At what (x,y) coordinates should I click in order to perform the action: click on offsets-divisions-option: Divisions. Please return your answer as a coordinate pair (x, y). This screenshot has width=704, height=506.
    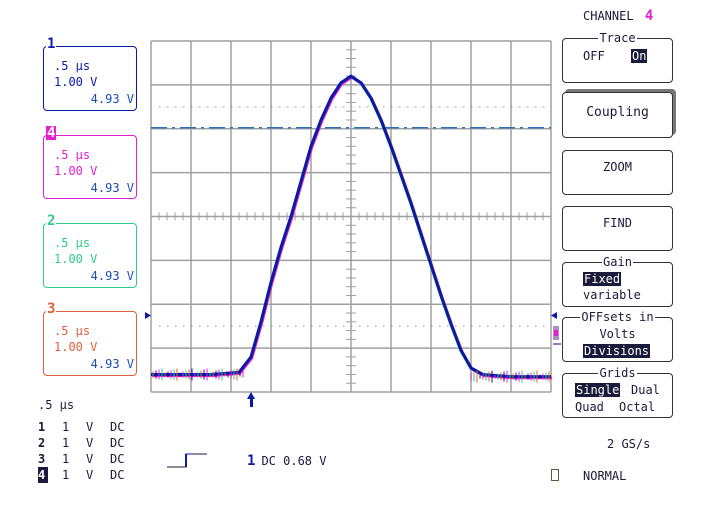
    Looking at the image, I should click on (617, 351).